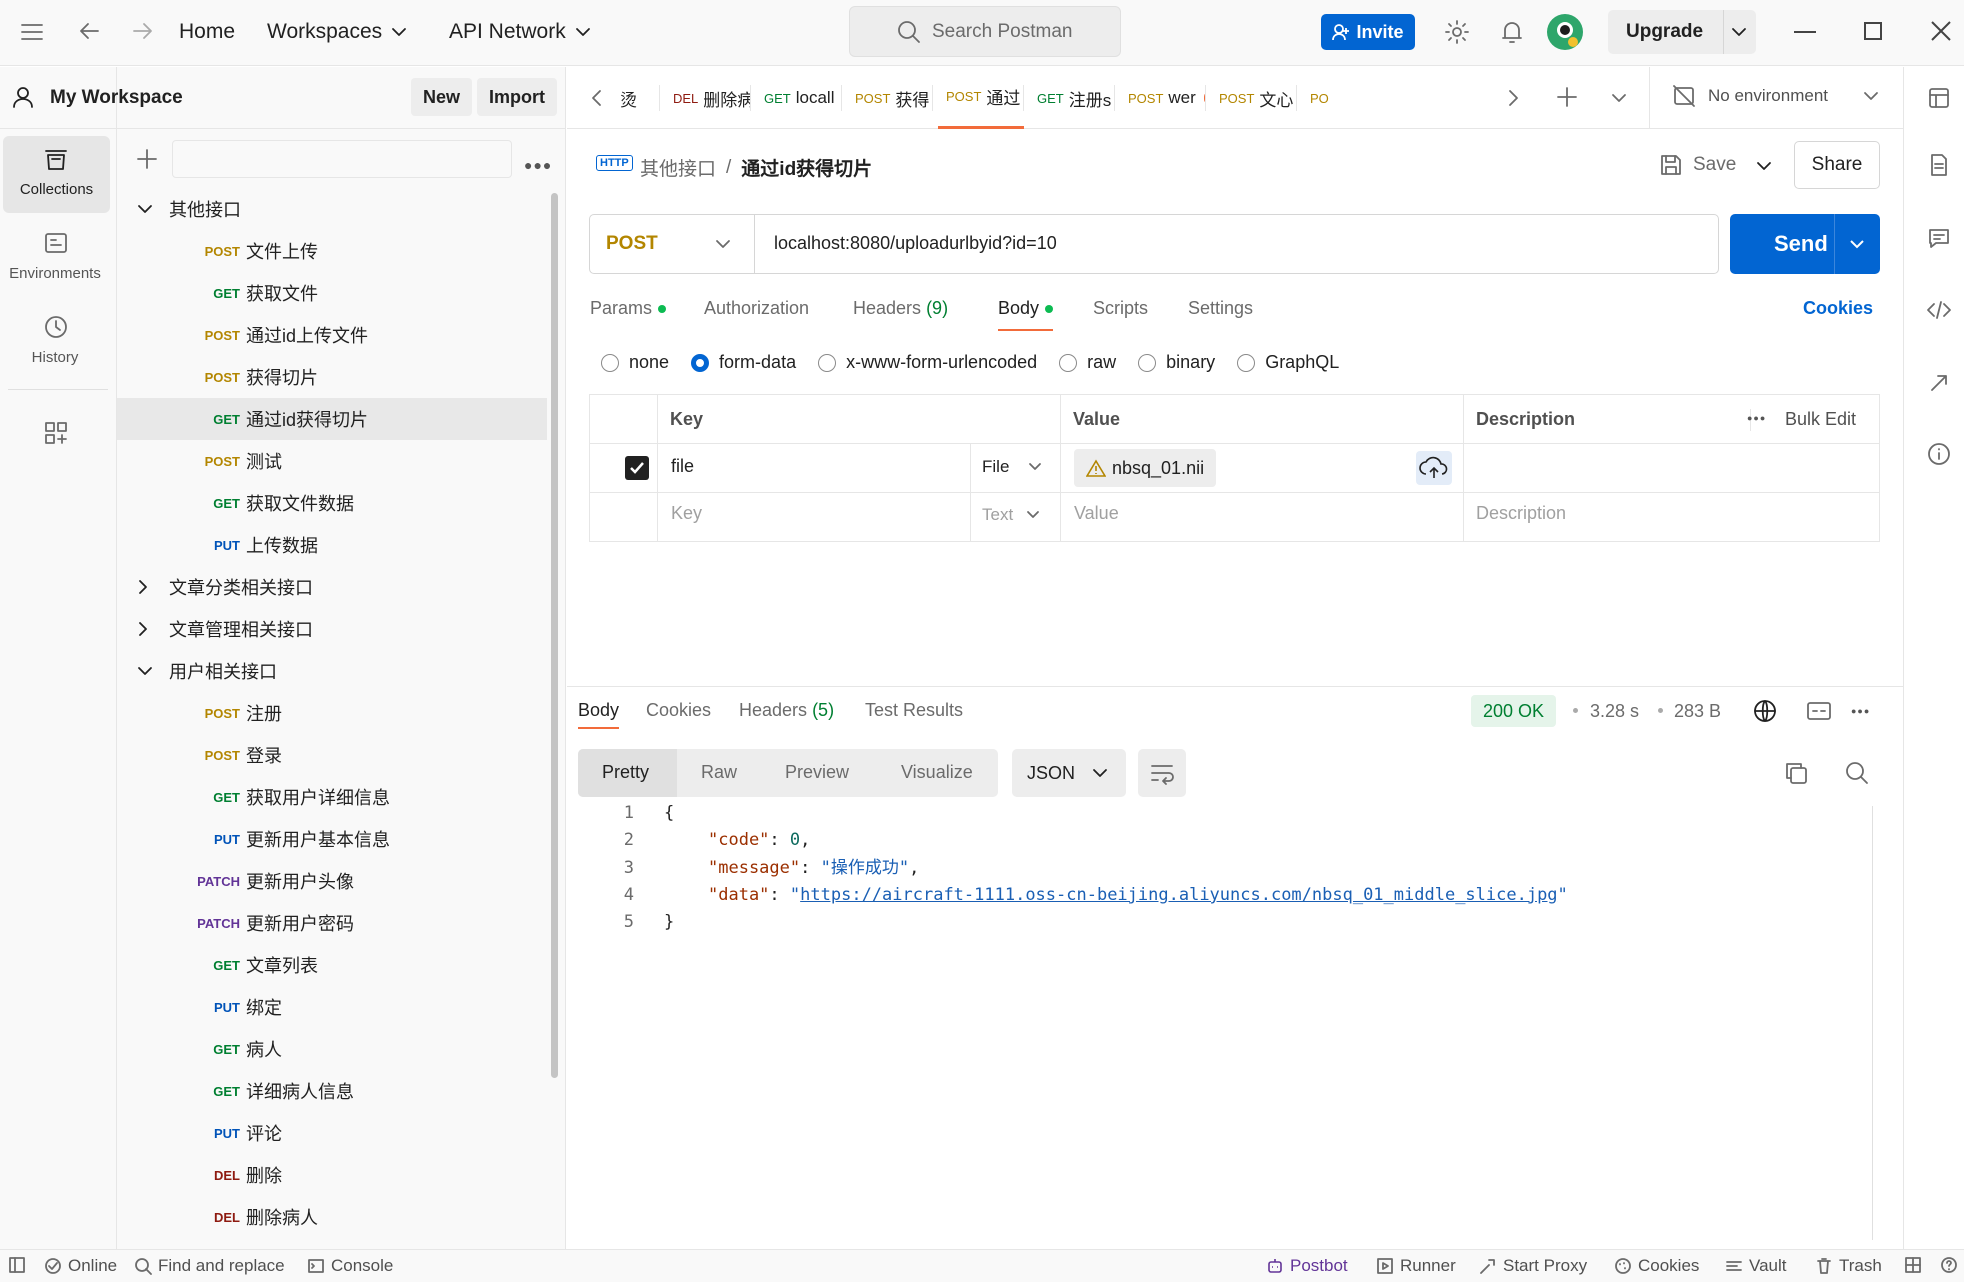 Image resolution: width=1964 pixels, height=1282 pixels. What do you see at coordinates (1163, 98) in the screenshot?
I see `request-tab: POST wer` at bounding box center [1163, 98].